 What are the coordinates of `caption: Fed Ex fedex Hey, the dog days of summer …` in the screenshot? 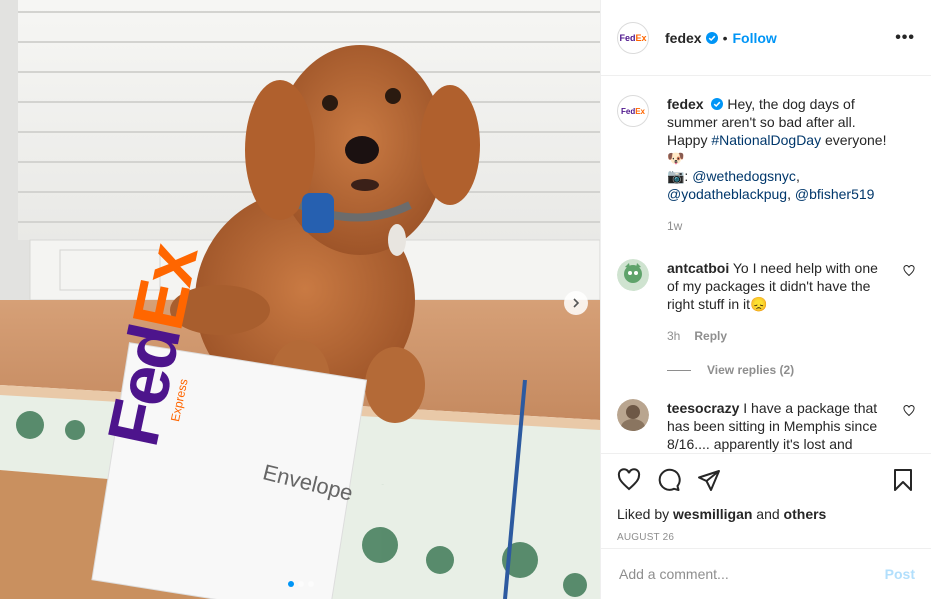 It's located at (766, 165).